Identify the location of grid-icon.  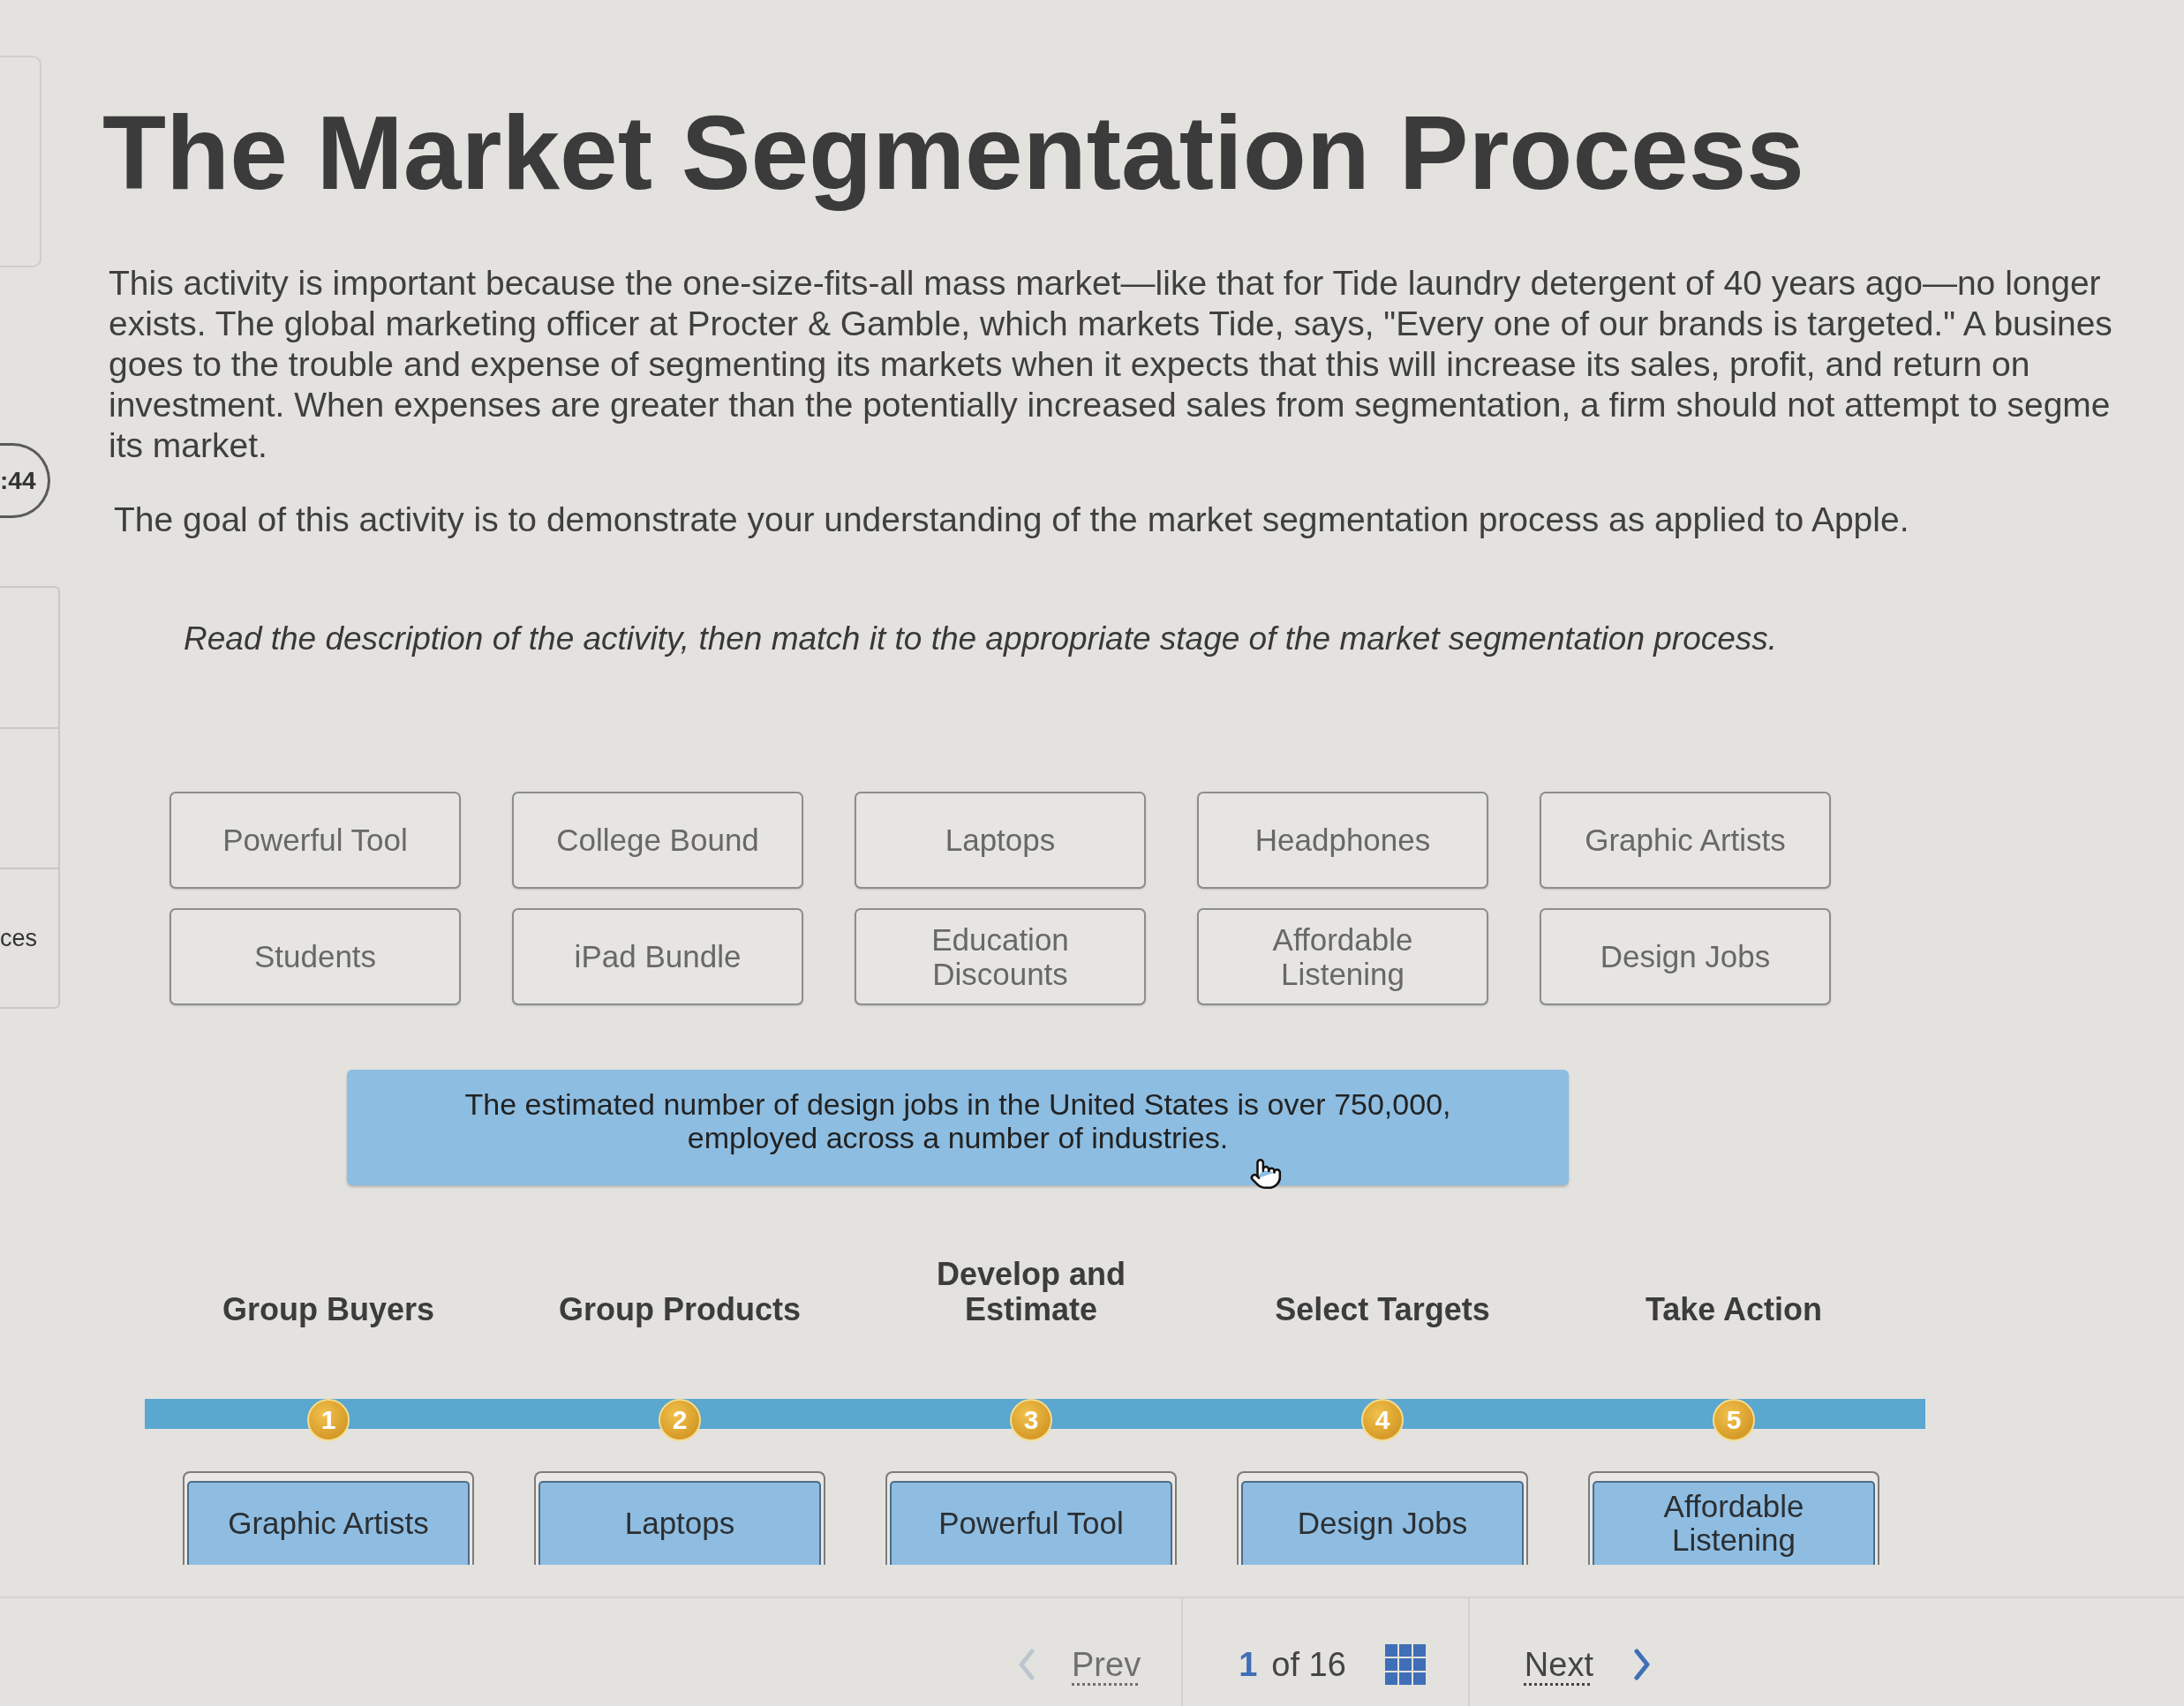
(1405, 1664).